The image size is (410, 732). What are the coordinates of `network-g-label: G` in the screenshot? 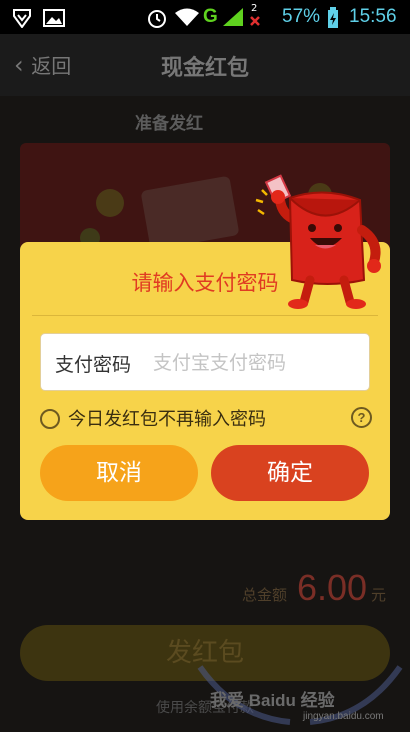 It's located at (210, 16).